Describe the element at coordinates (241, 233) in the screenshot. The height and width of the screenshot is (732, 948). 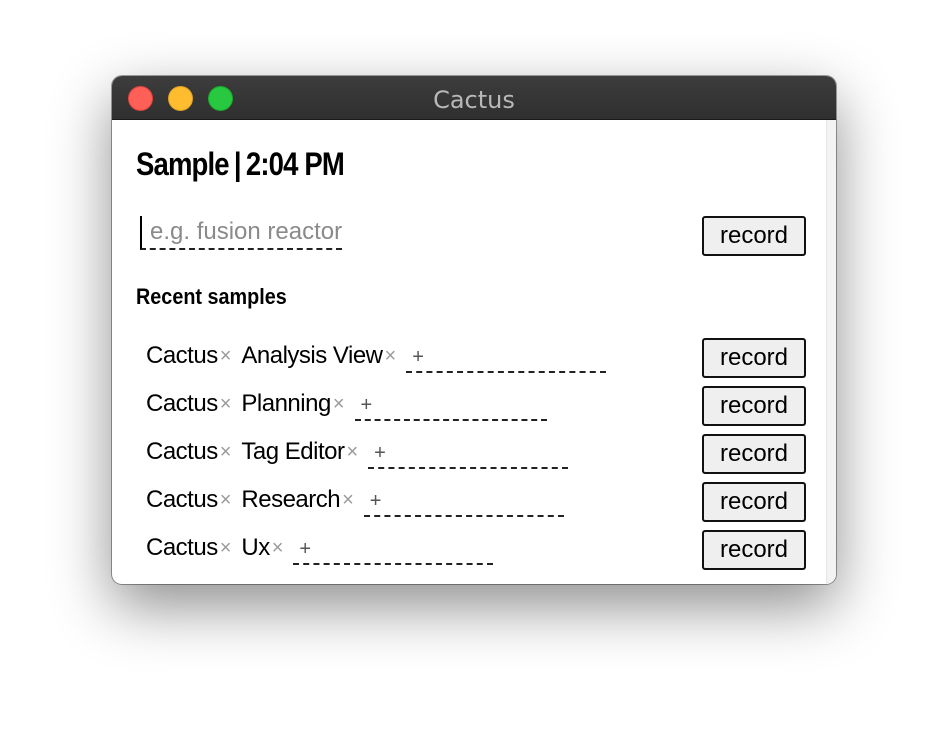
I see `new-sample-input` at that location.